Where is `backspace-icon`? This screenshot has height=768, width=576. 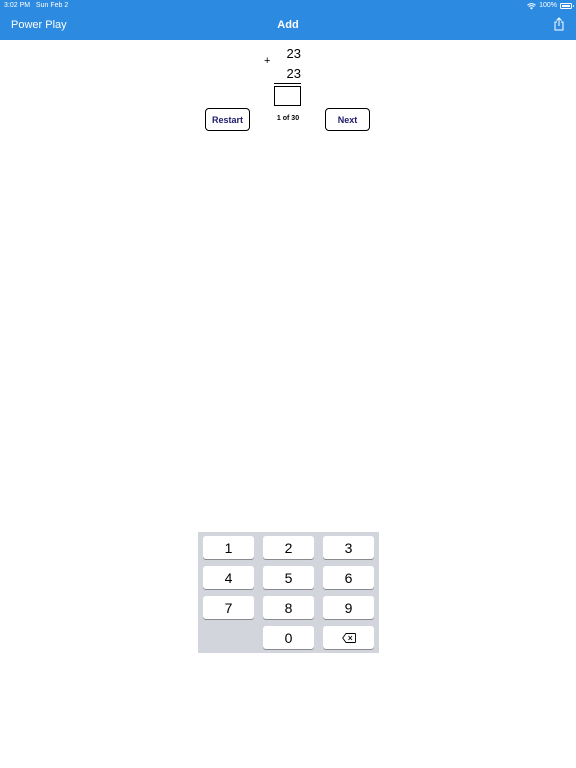
backspace-icon is located at coordinates (348, 637).